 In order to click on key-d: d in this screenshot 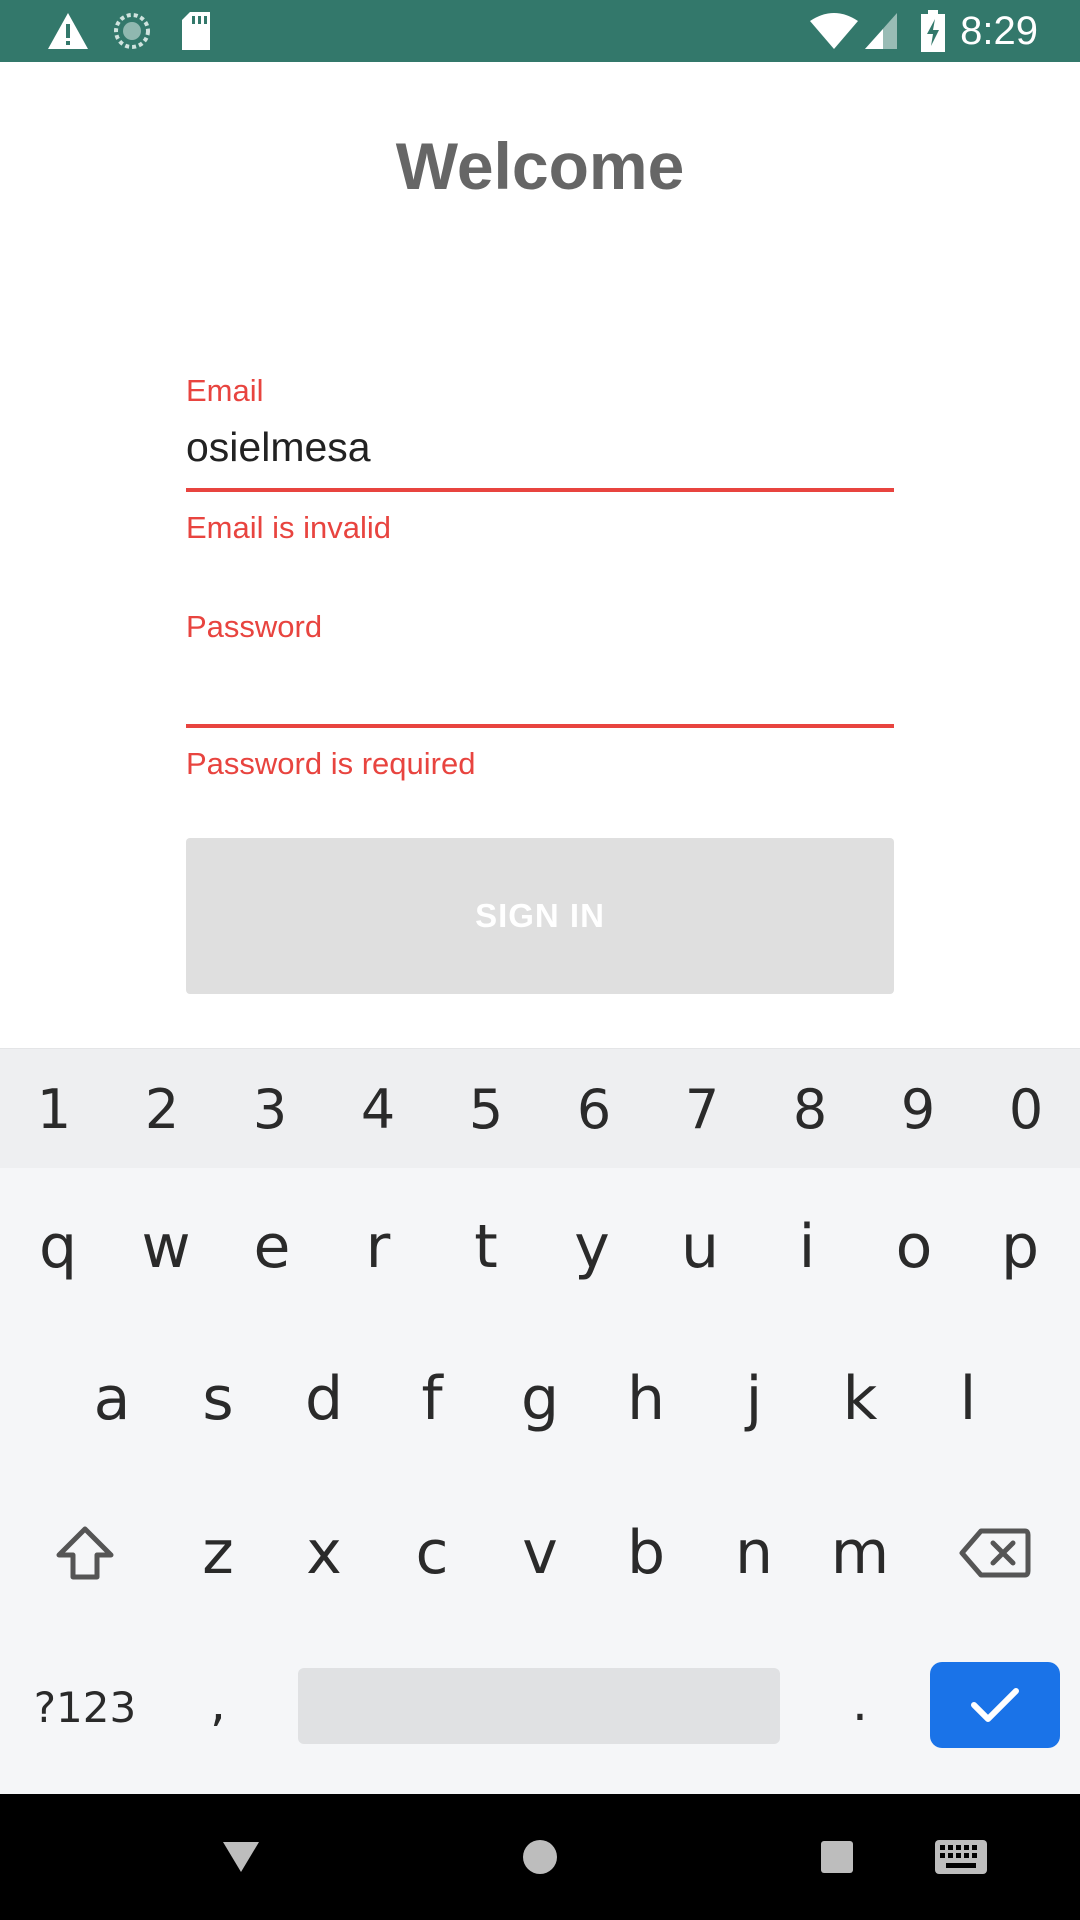, I will do `click(324, 1399)`.